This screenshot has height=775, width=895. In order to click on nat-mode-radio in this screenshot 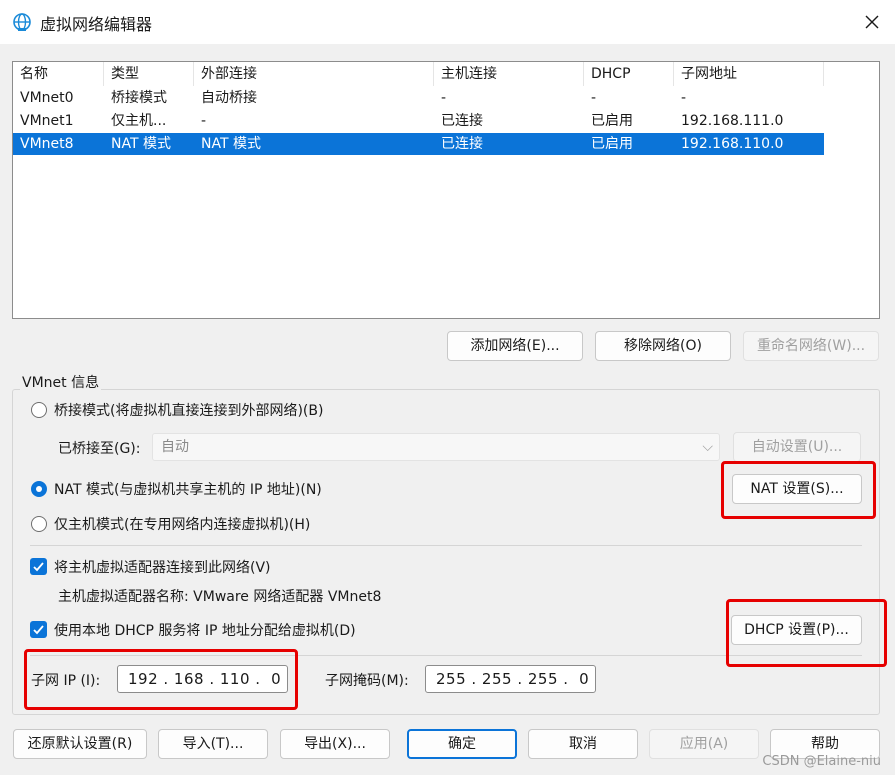, I will do `click(39, 489)`.